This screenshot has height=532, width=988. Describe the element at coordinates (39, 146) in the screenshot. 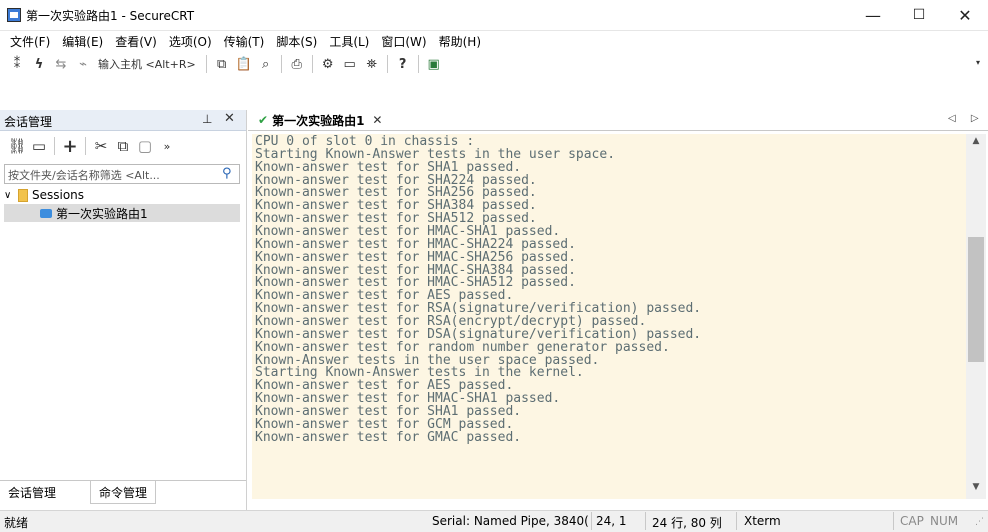

I see `new-tab-icon: ▭` at that location.